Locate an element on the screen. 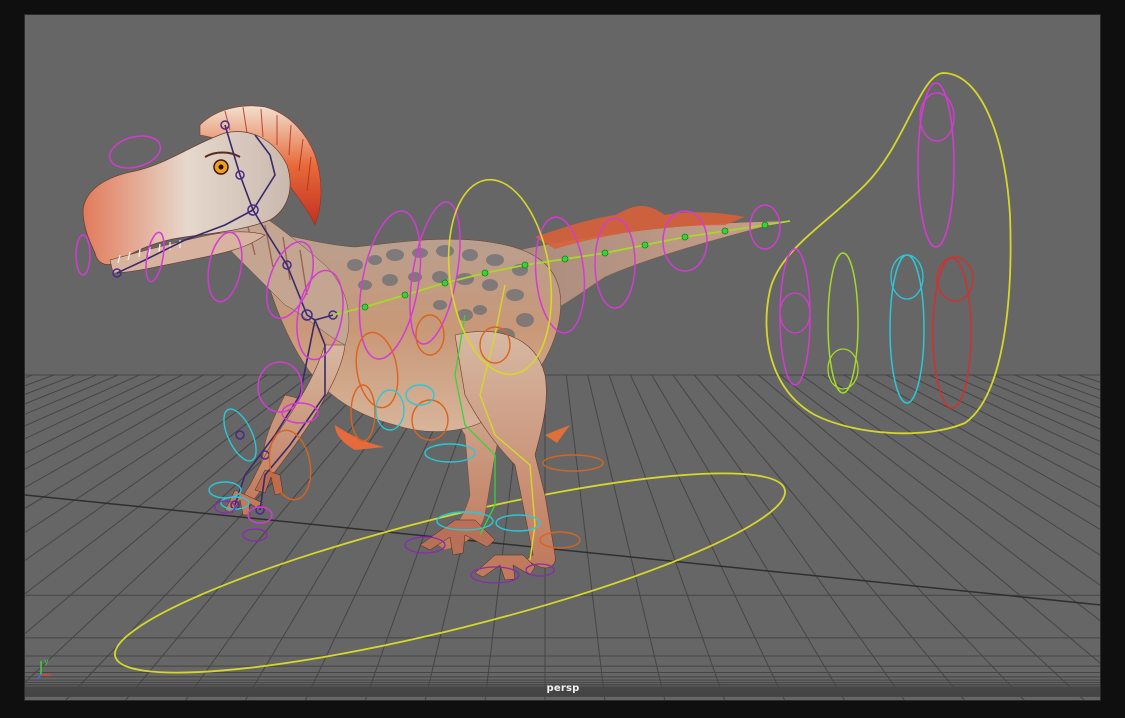 Image resolution: width=1125 pixels, height=718 pixels. selector-panel is located at coordinates (888, 253).